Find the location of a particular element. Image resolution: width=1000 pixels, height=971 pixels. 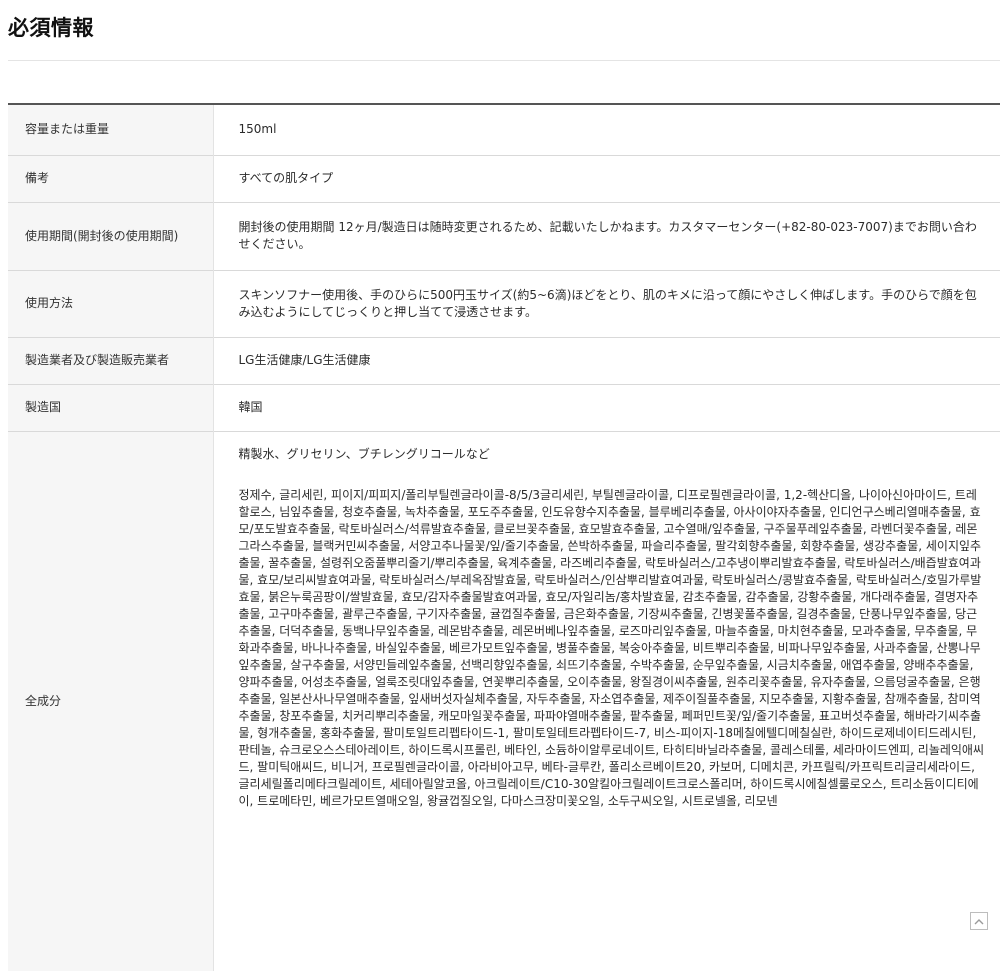

scroll-to-top-button is located at coordinates (979, 921).